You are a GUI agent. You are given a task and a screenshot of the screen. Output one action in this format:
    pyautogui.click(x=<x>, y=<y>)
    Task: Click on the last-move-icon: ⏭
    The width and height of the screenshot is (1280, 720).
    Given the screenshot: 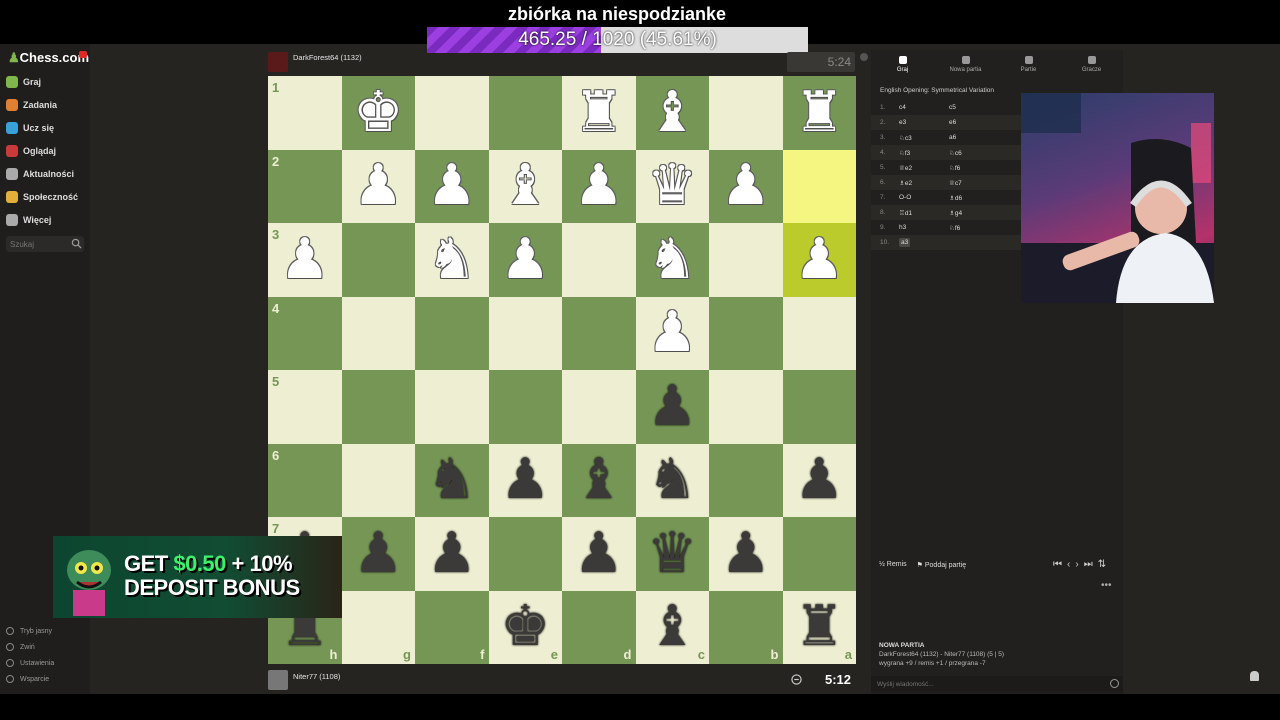 What is the action you would take?
    pyautogui.click(x=1088, y=564)
    